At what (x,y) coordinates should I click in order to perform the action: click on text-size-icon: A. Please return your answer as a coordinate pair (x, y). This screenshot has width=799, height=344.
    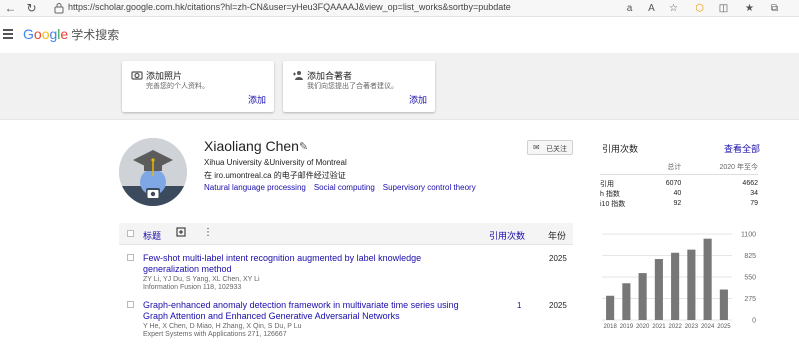
    Looking at the image, I should click on (651, 8).